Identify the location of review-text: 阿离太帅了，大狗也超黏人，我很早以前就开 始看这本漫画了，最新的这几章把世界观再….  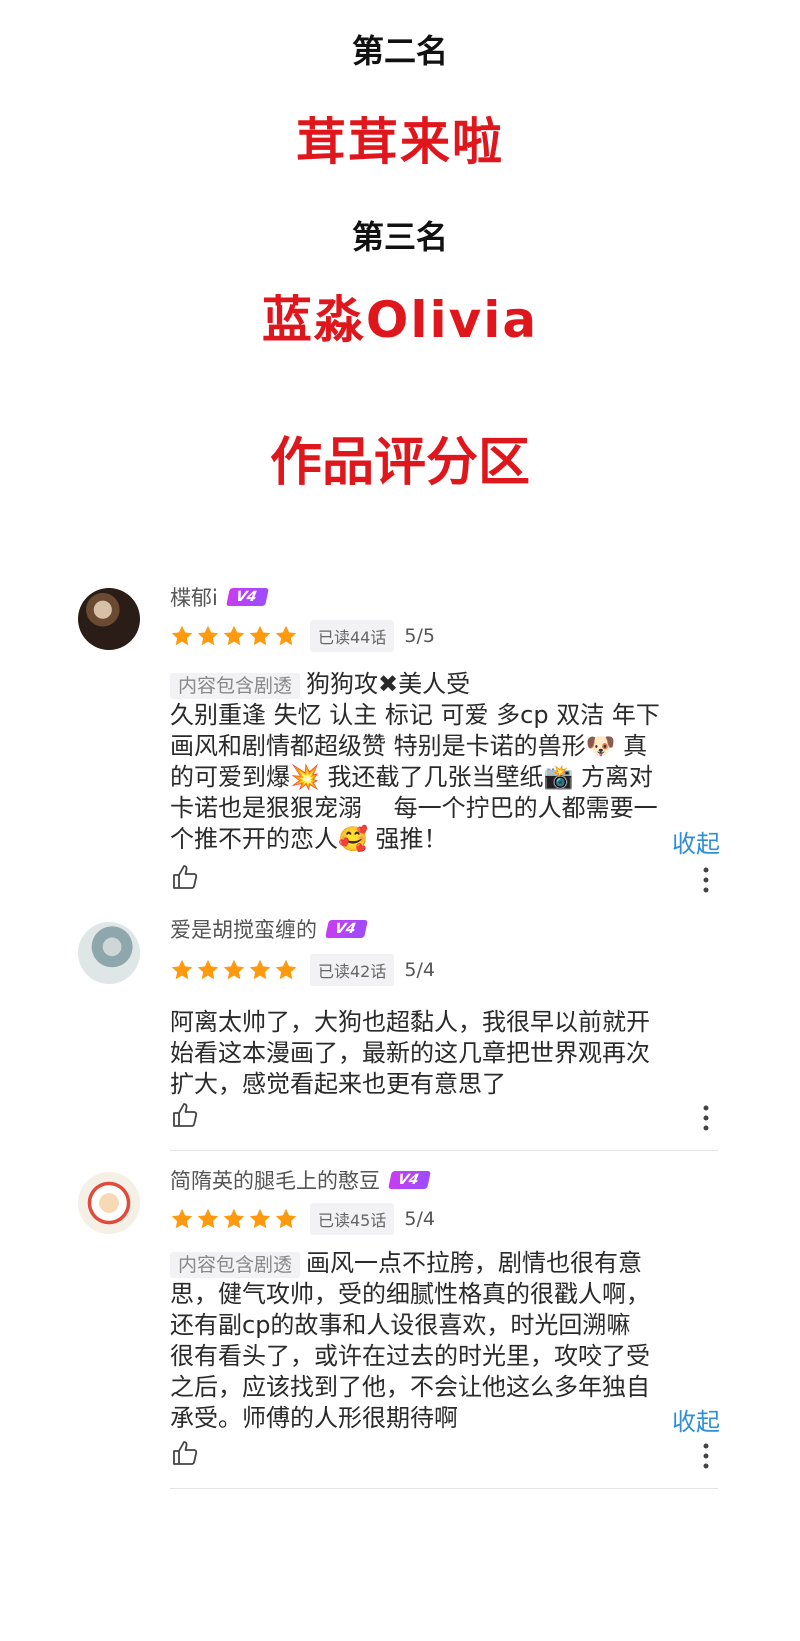
(445, 1053).